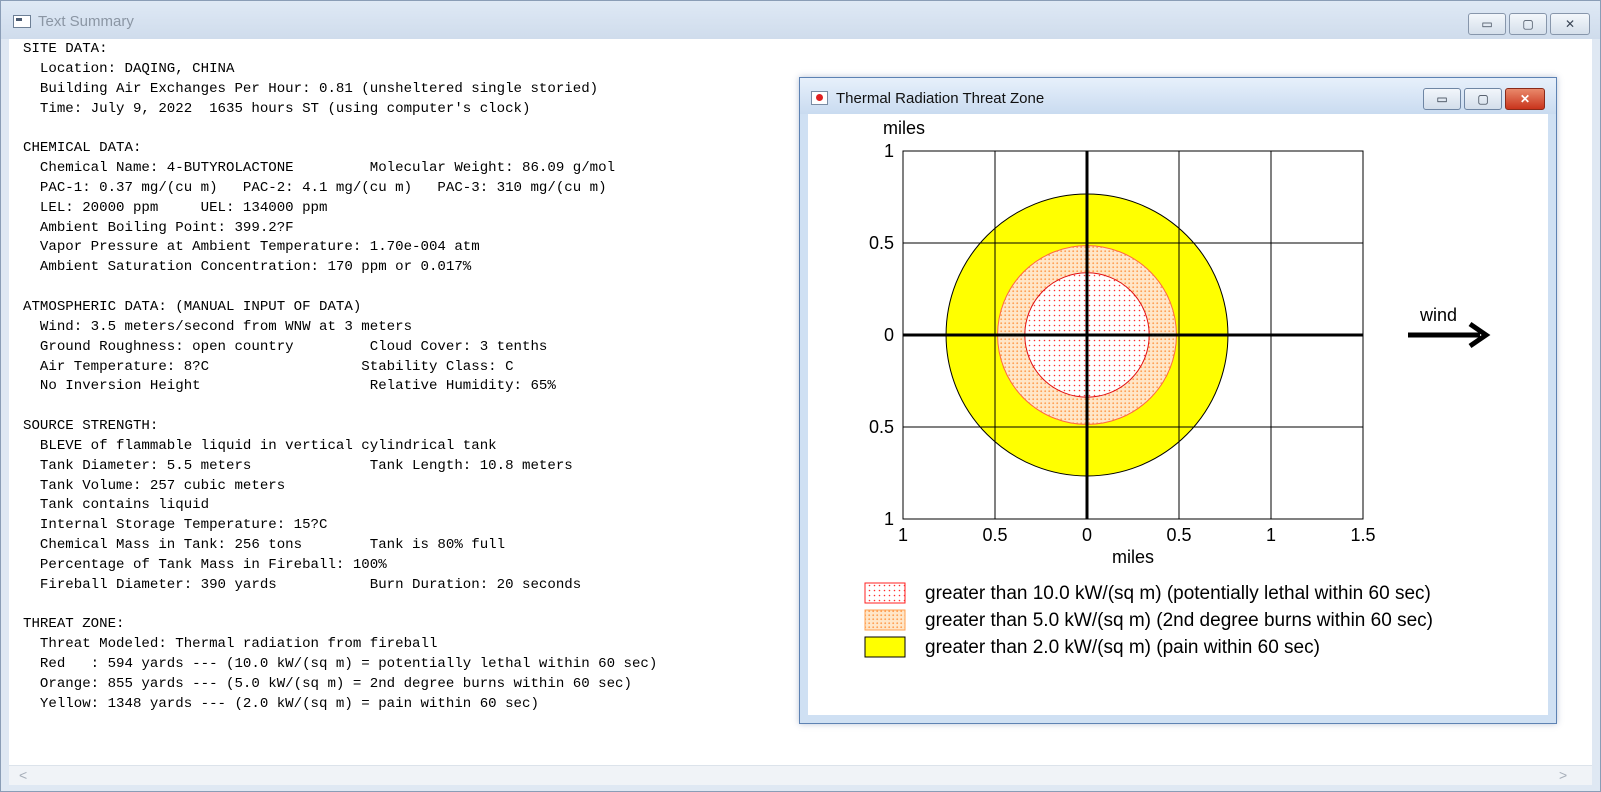 The height and width of the screenshot is (792, 1601). Describe the element at coordinates (1178, 96) in the screenshot. I see `thermal-titlebar: Thermal Radiation Threat Zone ▭ ▢ ✕` at that location.